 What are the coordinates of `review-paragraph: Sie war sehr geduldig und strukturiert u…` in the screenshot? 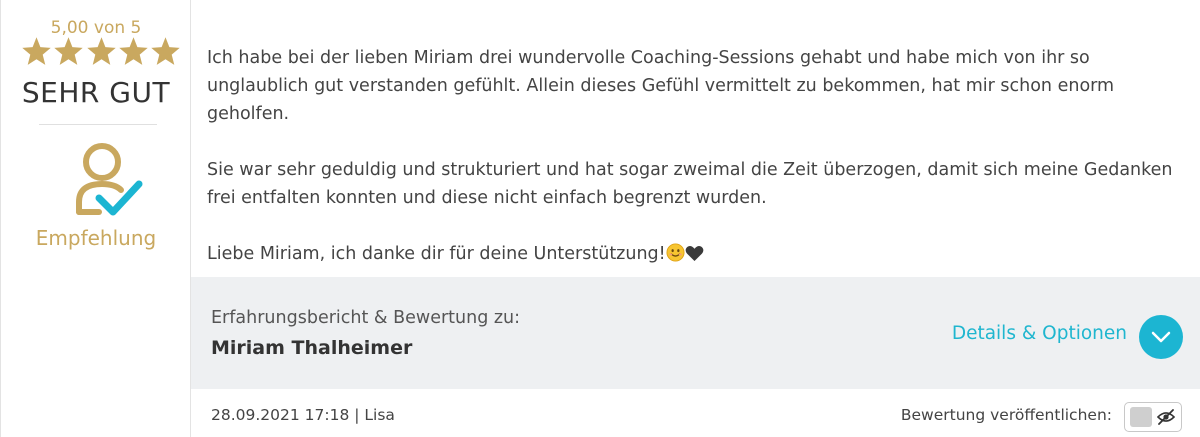 It's located at (690, 184).